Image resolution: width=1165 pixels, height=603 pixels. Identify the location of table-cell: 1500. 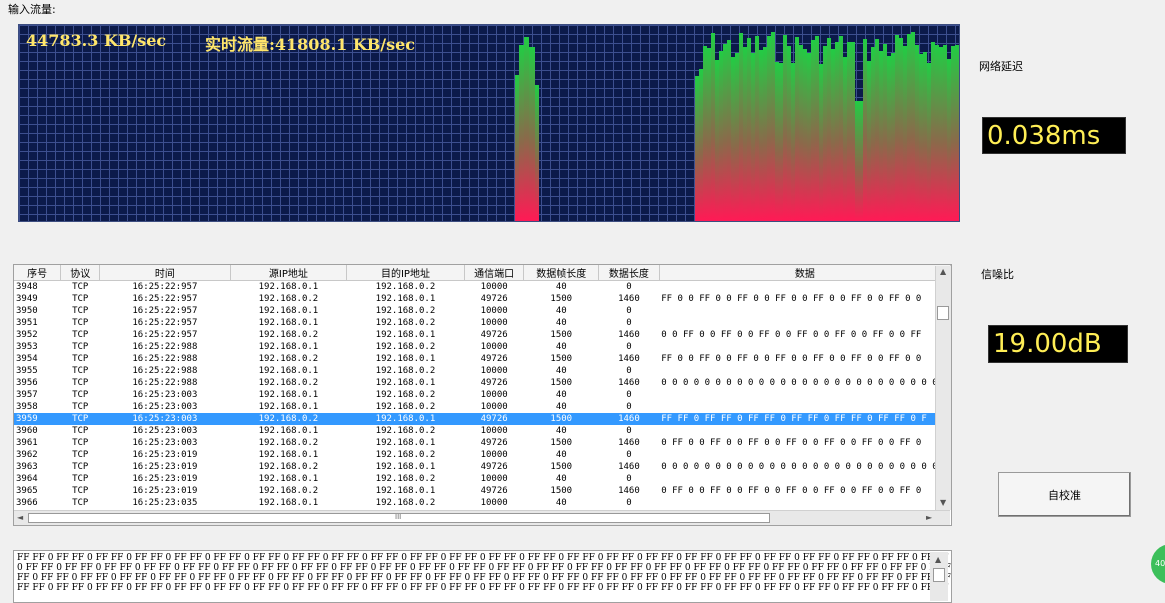
(561, 359).